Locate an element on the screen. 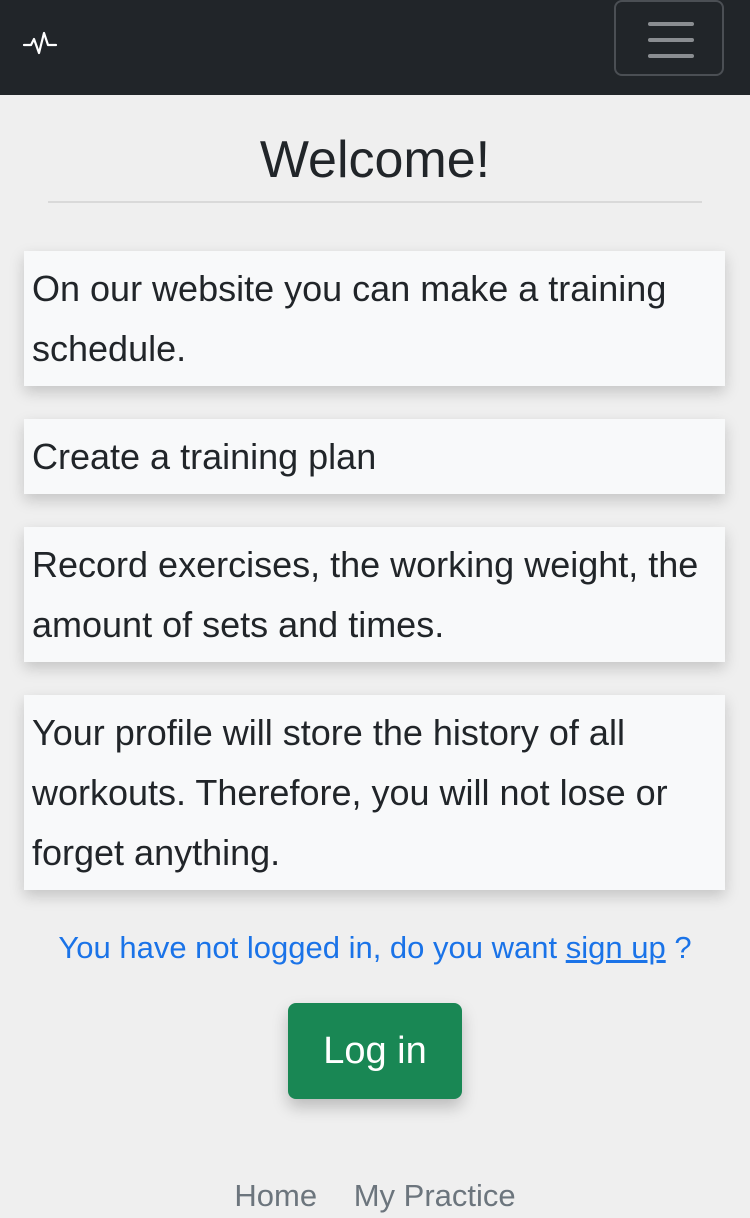 This screenshot has height=1218, width=750. login-prompt-text: You have not logged in, do you want is located at coordinates (308, 947).